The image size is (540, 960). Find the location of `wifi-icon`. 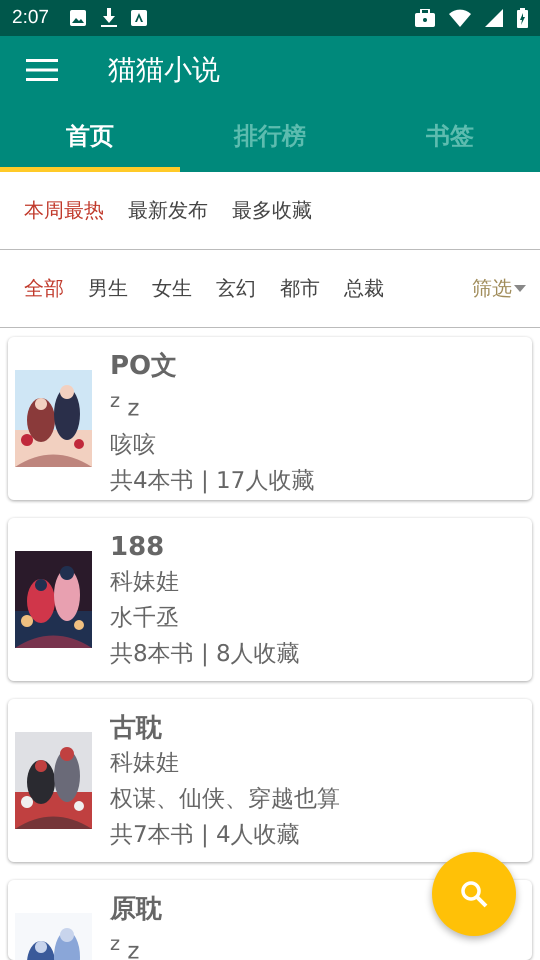

wifi-icon is located at coordinates (460, 18).